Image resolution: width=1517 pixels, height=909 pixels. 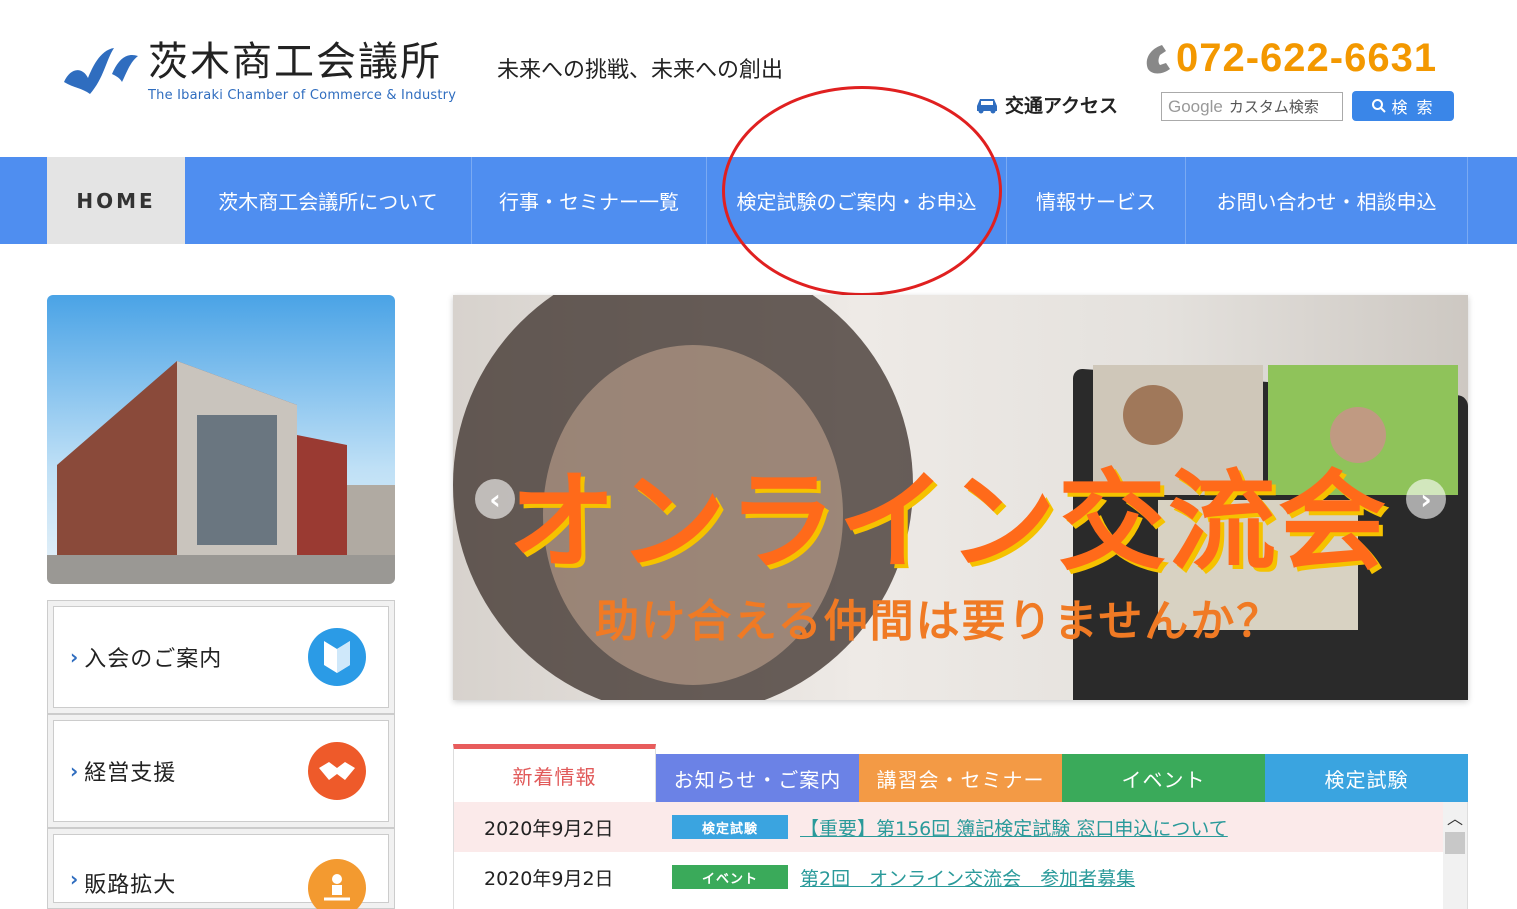 I want to click on beginner-mark-icon, so click(x=337, y=657).